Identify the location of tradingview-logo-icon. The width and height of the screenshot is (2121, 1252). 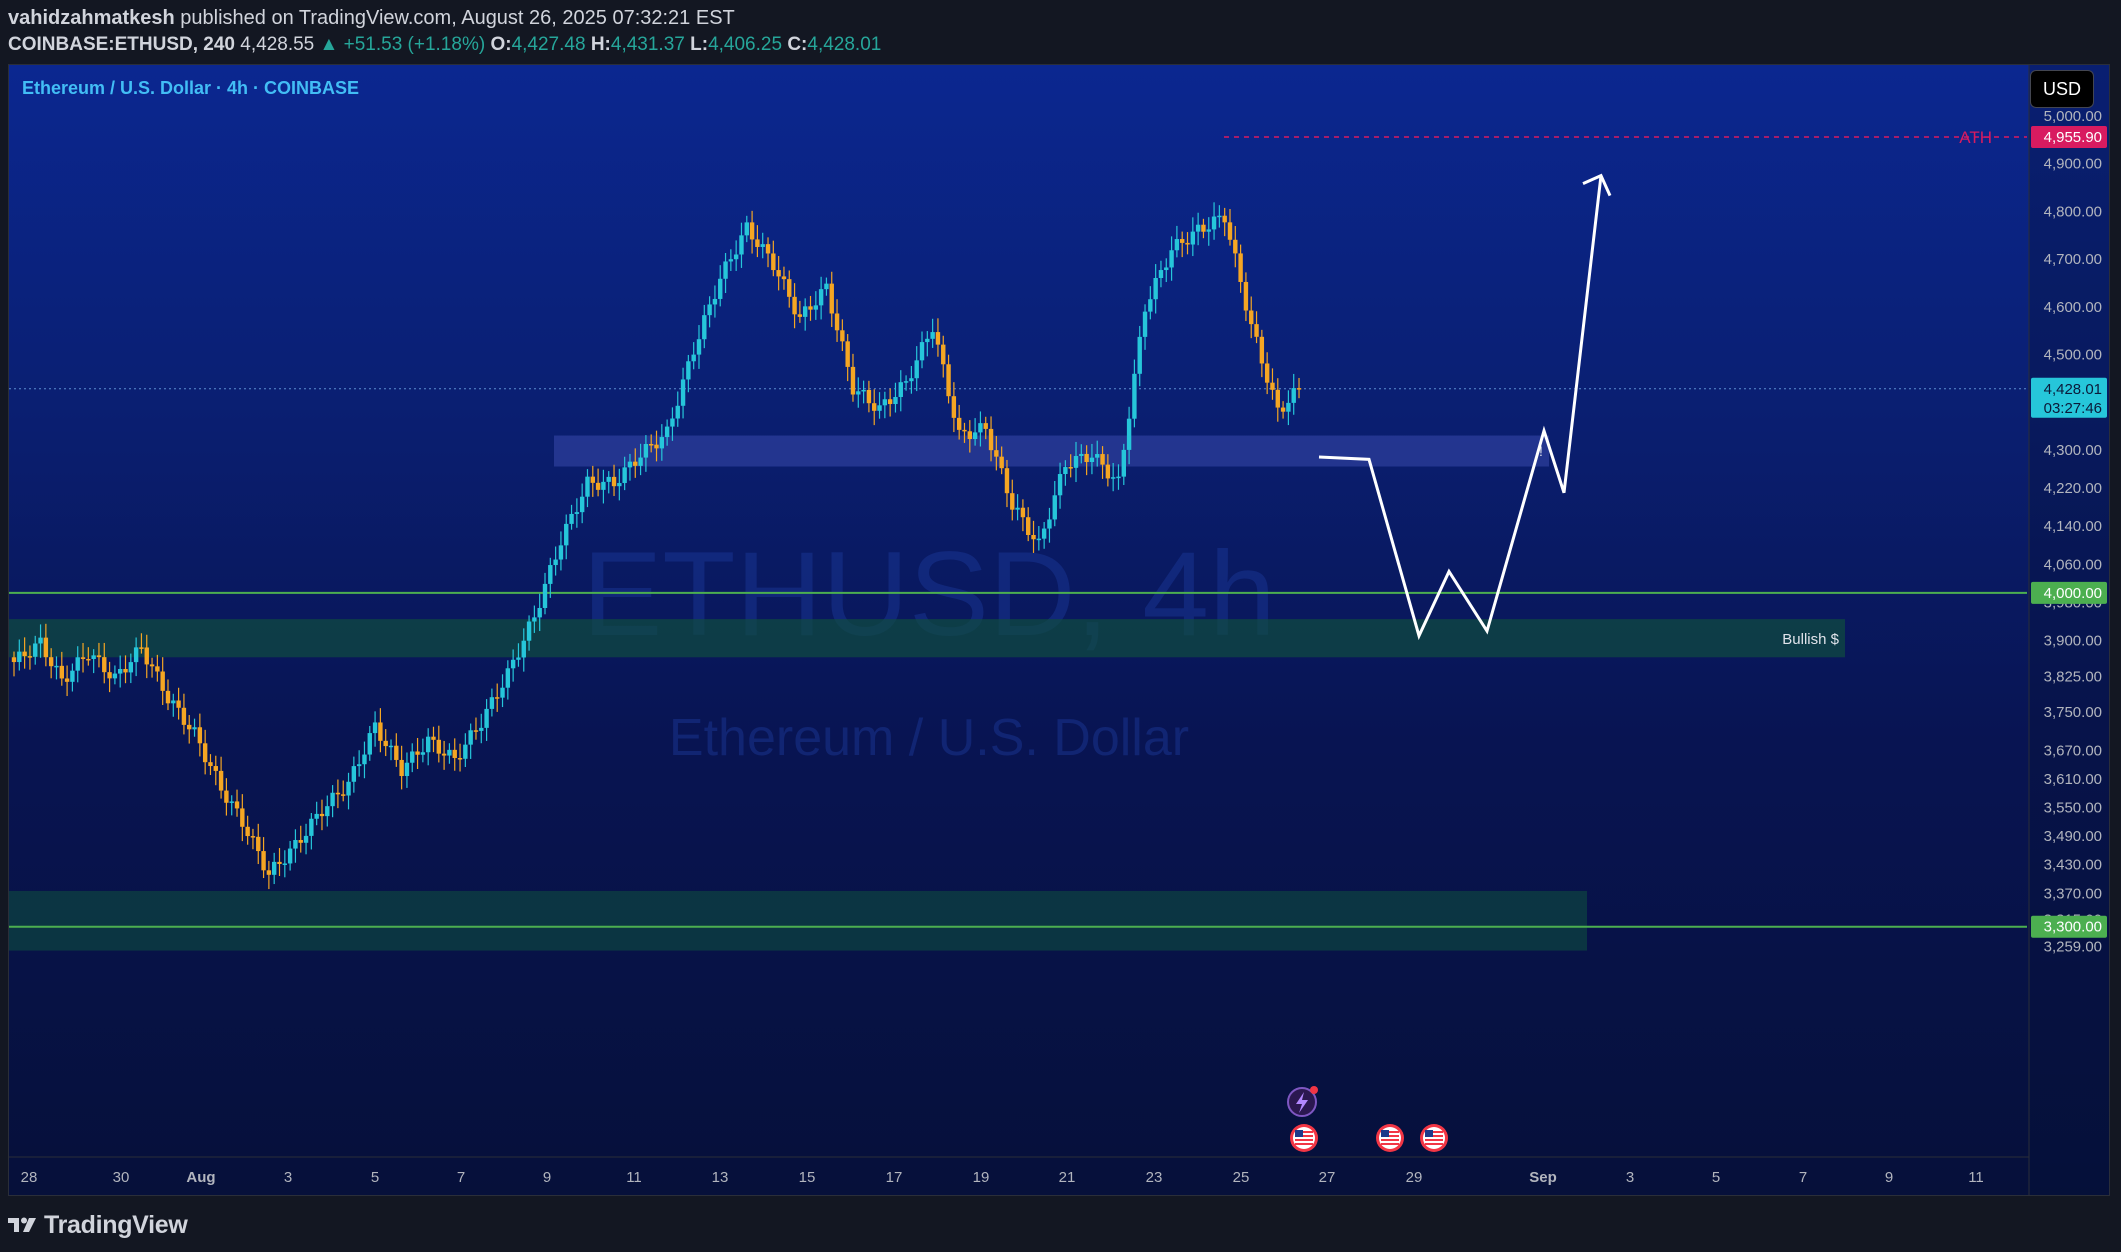
(22, 1224).